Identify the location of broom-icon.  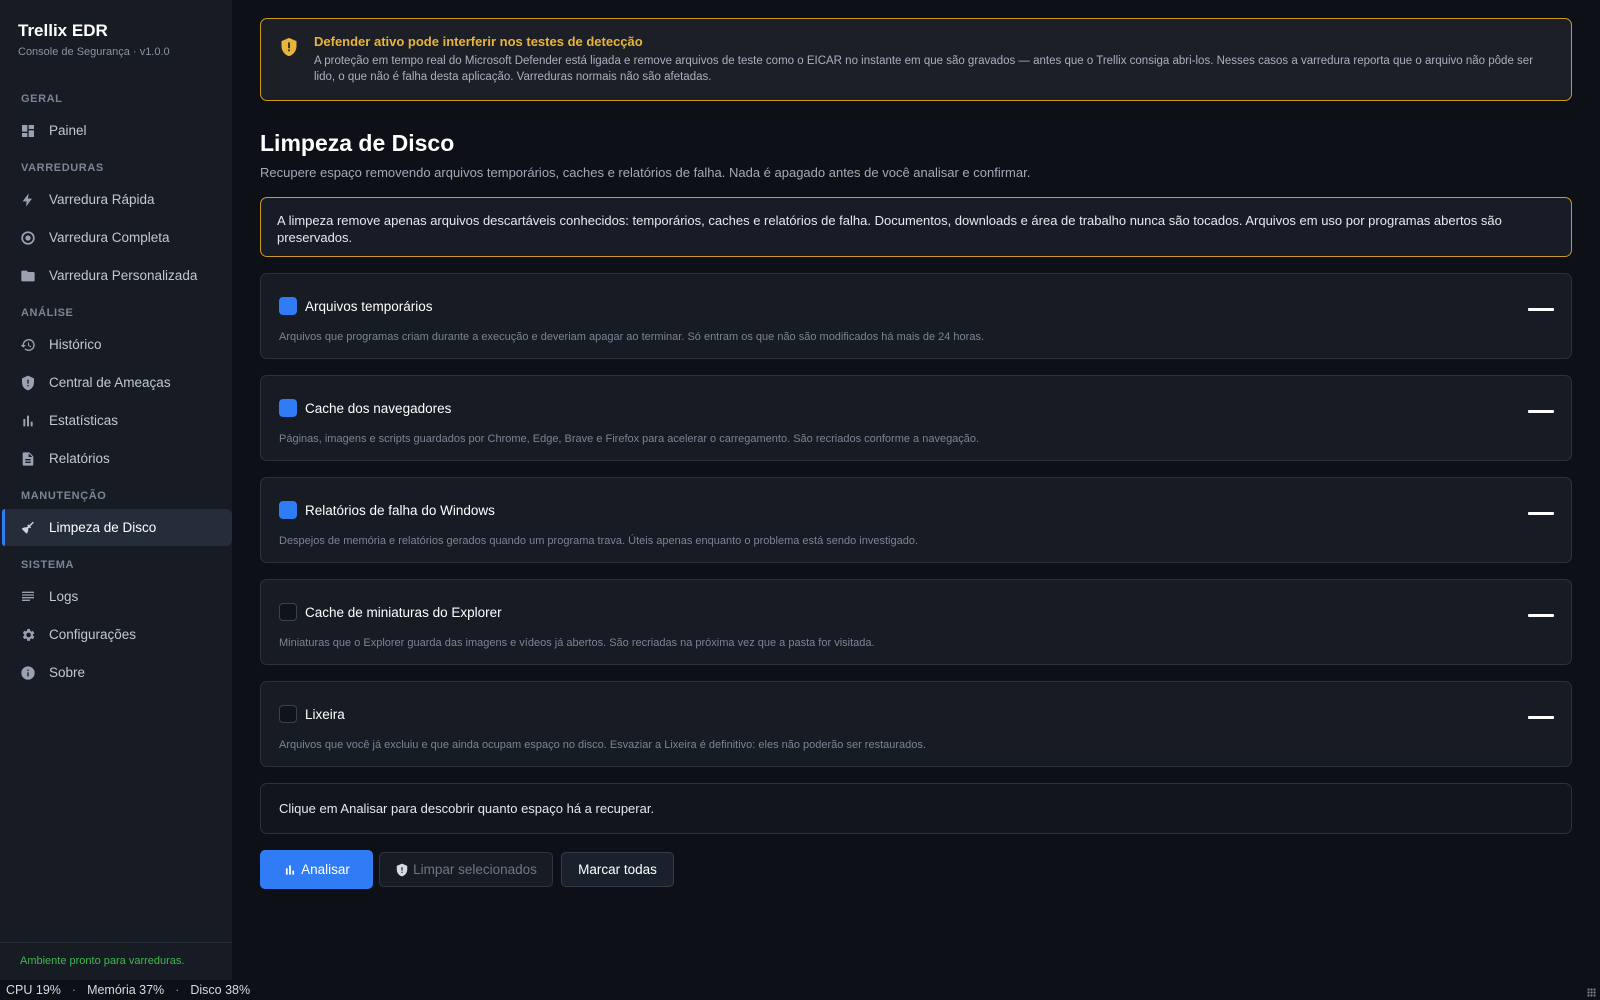
(28, 528).